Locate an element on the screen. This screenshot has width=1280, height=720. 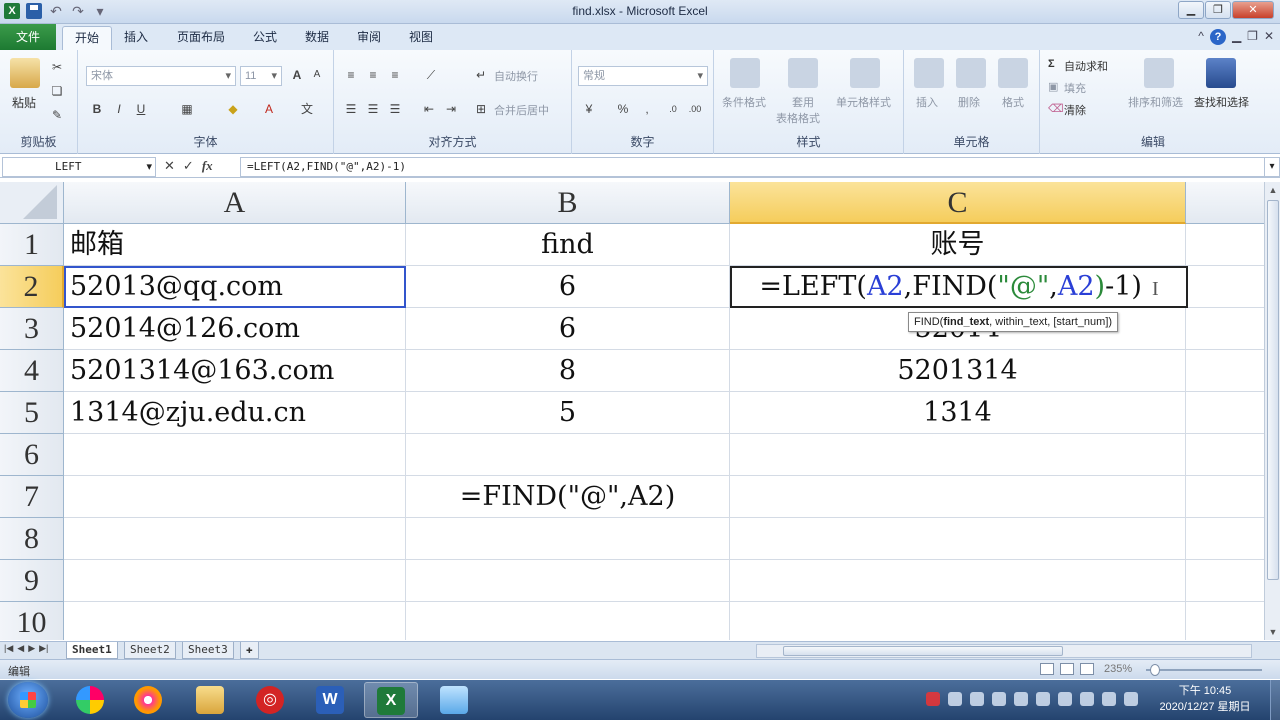
align-right-icon: ☰ is located at coordinates (395, 109).